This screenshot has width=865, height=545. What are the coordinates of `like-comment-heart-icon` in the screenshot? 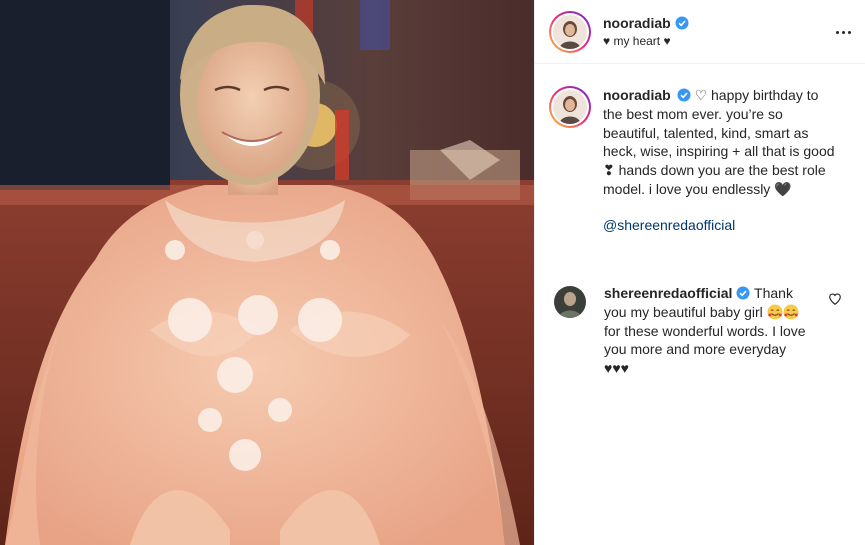 It's located at (835, 299).